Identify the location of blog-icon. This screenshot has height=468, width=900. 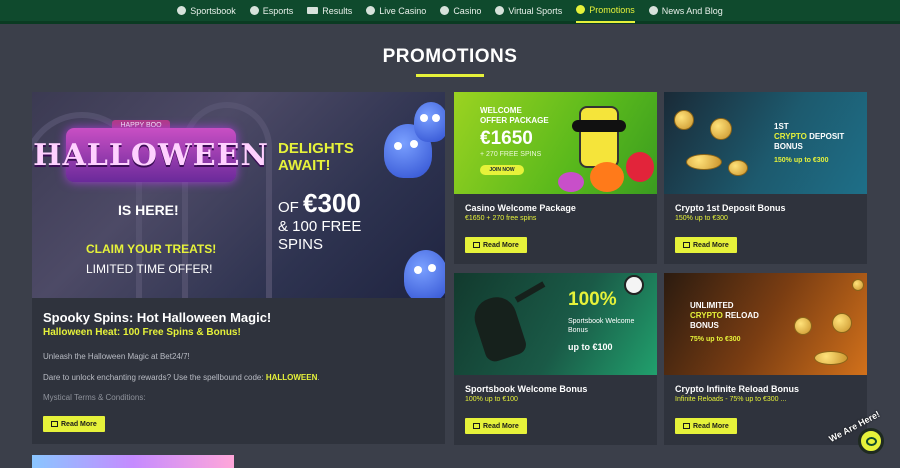
(653, 10).